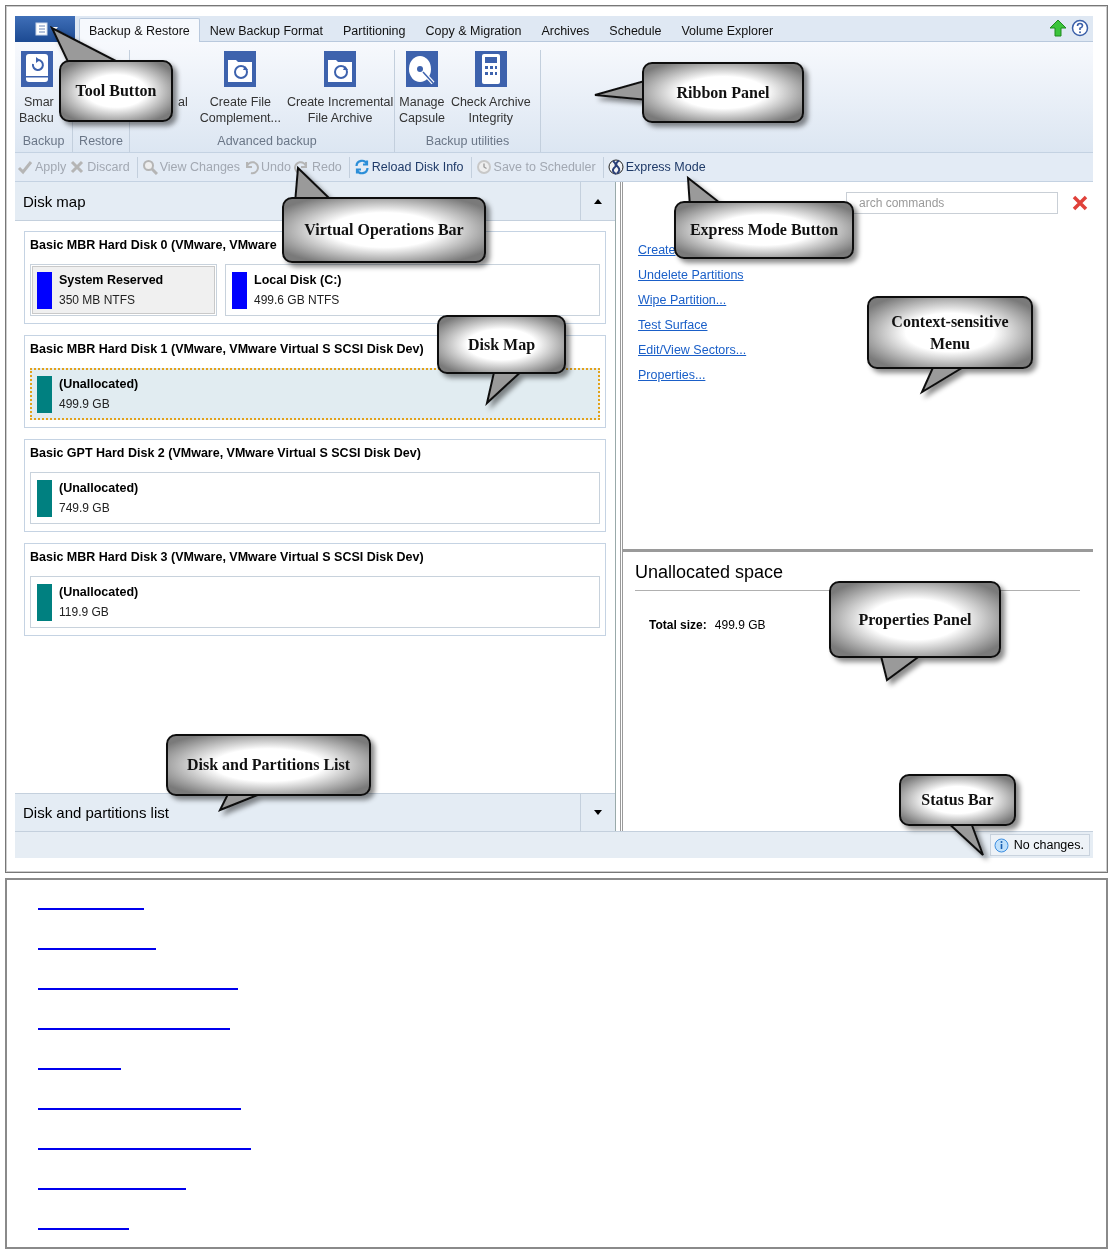 The height and width of the screenshot is (1254, 1112). What do you see at coordinates (361, 167) in the screenshot?
I see `refresh-icon` at bounding box center [361, 167].